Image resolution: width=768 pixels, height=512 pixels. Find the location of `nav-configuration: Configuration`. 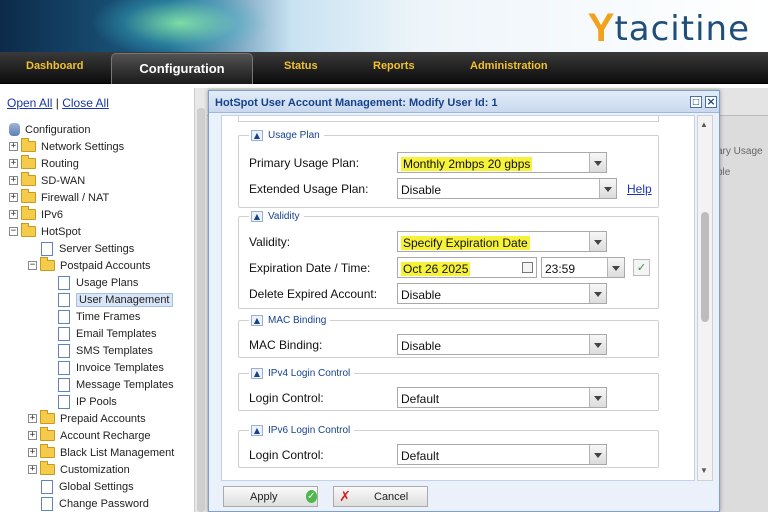

nav-configuration: Configuration is located at coordinates (182, 68).